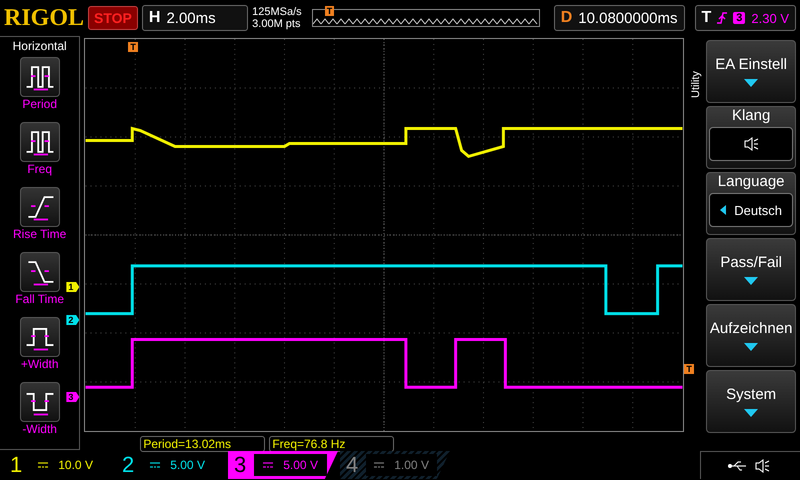 This screenshot has width=800, height=480. What do you see at coordinates (16, 465) in the screenshot?
I see `channel-number: 1` at bounding box center [16, 465].